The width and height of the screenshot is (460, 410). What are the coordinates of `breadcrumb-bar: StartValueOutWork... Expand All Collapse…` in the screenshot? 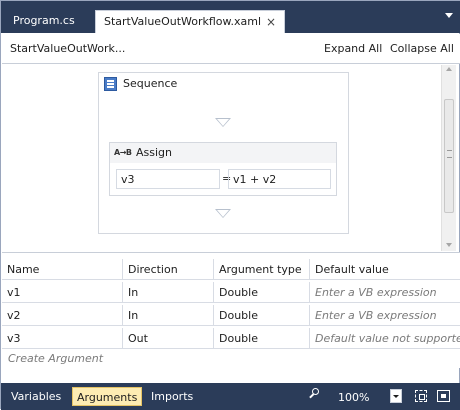 It's located at (231, 49).